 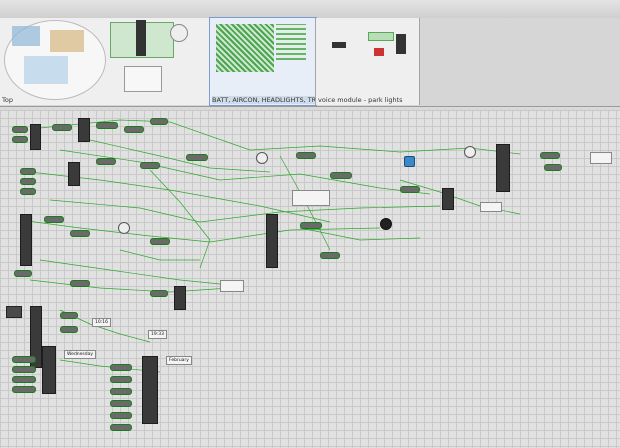 What do you see at coordinates (264, 100) in the screenshot?
I see `thumbnail-label: BATT, AIRCON, HEADLIGHTS, TR` at bounding box center [264, 100].